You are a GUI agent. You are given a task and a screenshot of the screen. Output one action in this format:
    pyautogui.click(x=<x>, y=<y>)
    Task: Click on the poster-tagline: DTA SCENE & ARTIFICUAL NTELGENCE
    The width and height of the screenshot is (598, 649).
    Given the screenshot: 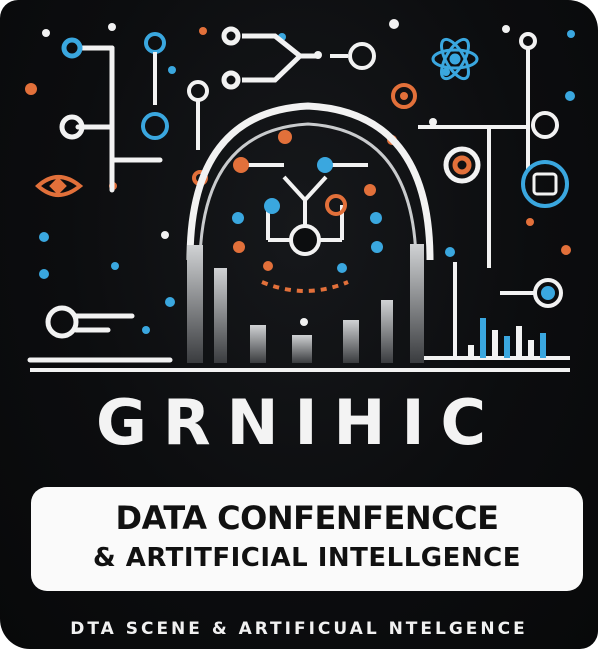 What is the action you would take?
    pyautogui.click(x=299, y=629)
    